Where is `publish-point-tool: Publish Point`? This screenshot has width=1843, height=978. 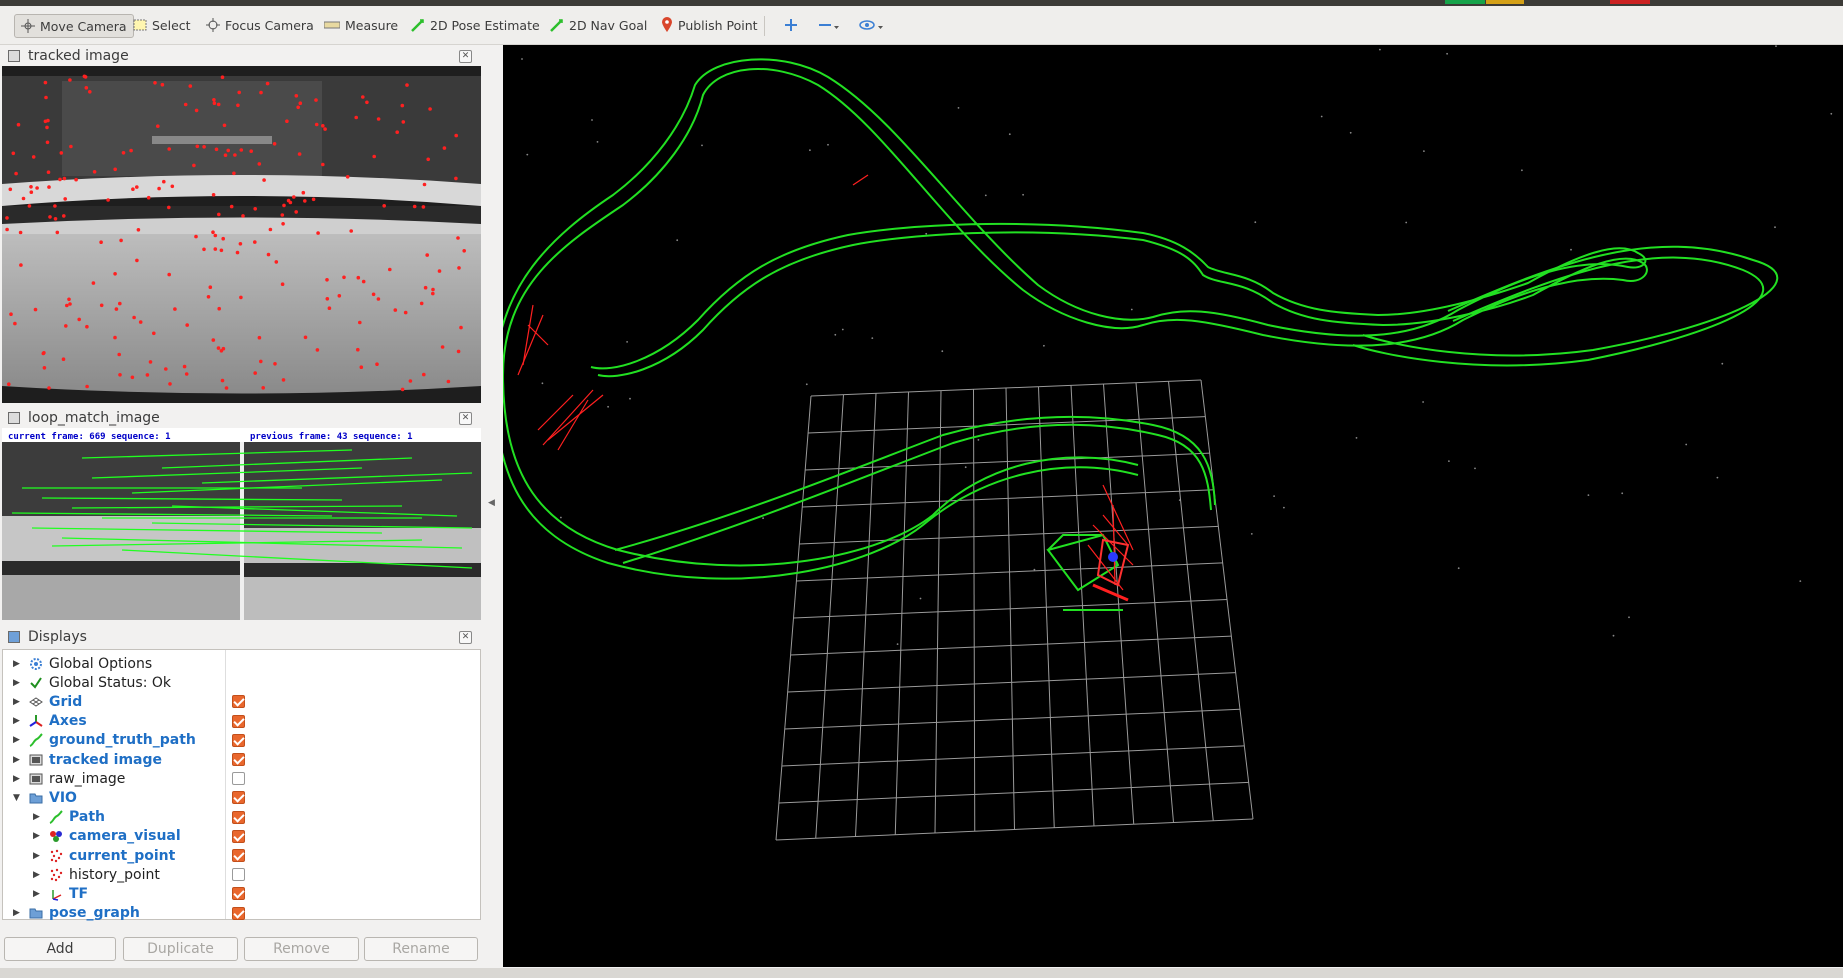
publish-point-tool: Publish Point is located at coordinates (709, 25).